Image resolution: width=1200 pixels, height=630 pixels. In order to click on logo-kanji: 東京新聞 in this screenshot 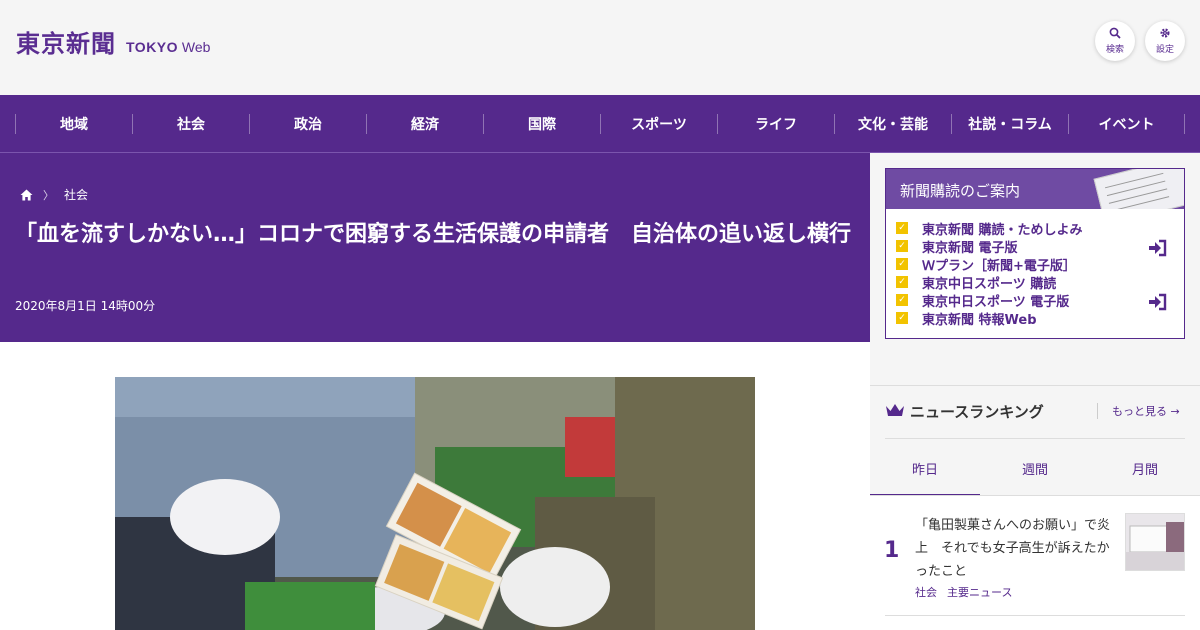, I will do `click(66, 43)`.